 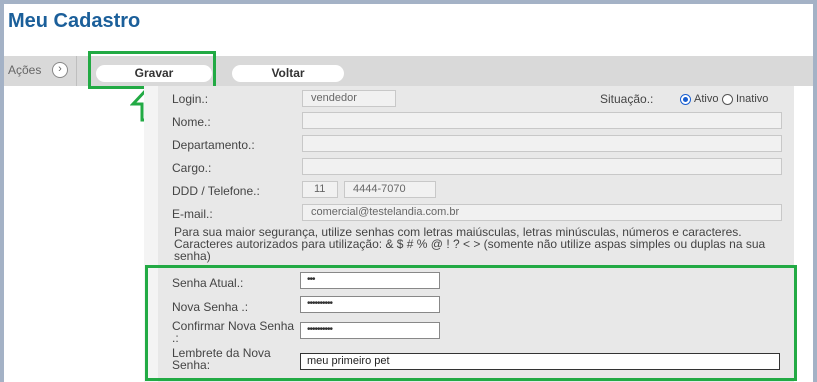 What do you see at coordinates (191, 122) in the screenshot?
I see `name-label: Nome.:` at bounding box center [191, 122].